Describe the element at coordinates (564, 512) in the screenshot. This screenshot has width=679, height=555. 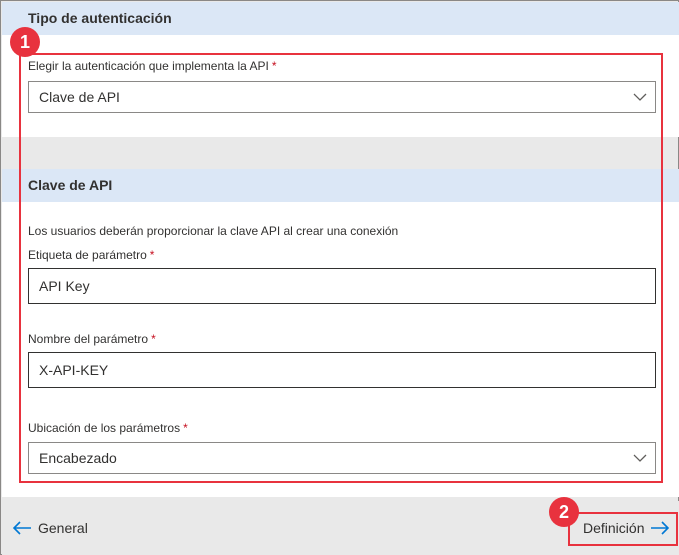
I see `callout-badge-2: 2` at that location.